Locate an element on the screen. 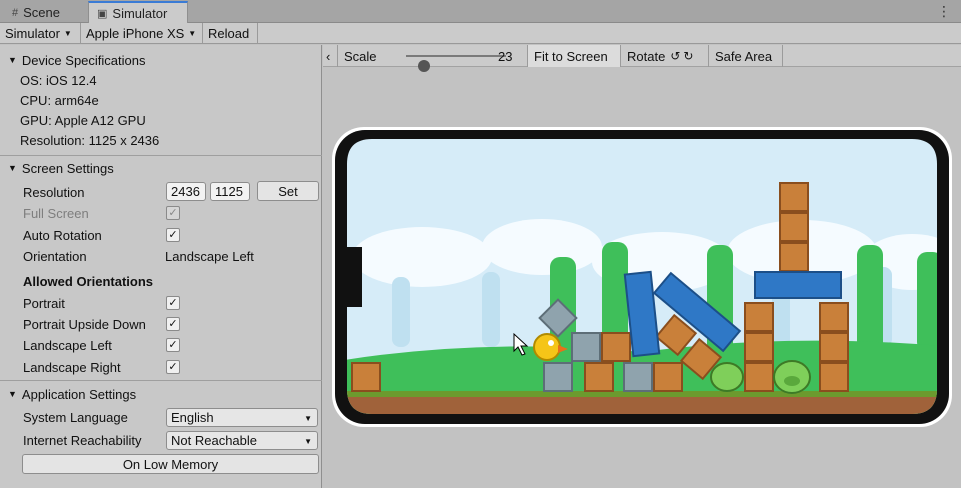  orientation-value: Landscape Left is located at coordinates (209, 256).